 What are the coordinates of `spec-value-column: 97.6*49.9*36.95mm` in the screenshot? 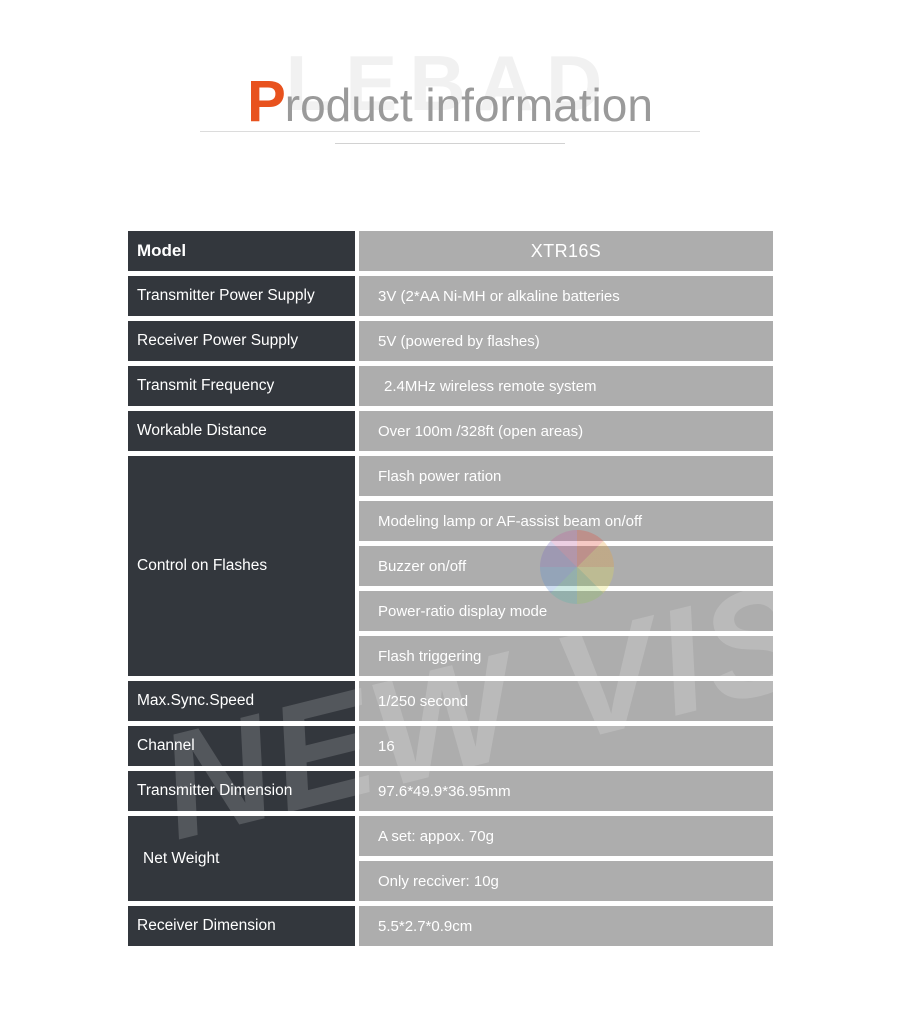 It's located at (566, 791).